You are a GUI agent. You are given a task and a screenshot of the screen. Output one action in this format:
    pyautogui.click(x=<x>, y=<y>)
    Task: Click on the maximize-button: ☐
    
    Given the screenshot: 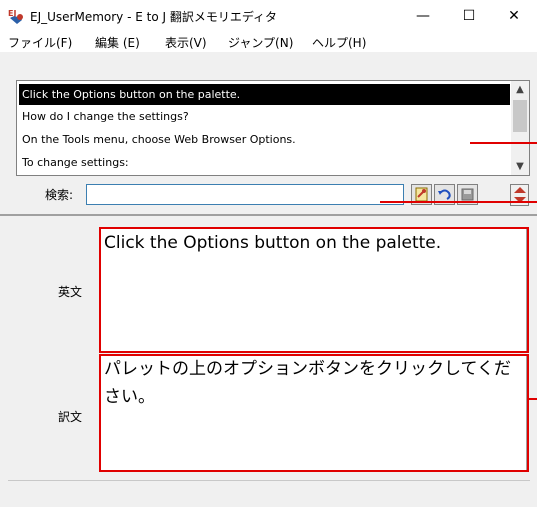 What is the action you would take?
    pyautogui.click(x=469, y=16)
    